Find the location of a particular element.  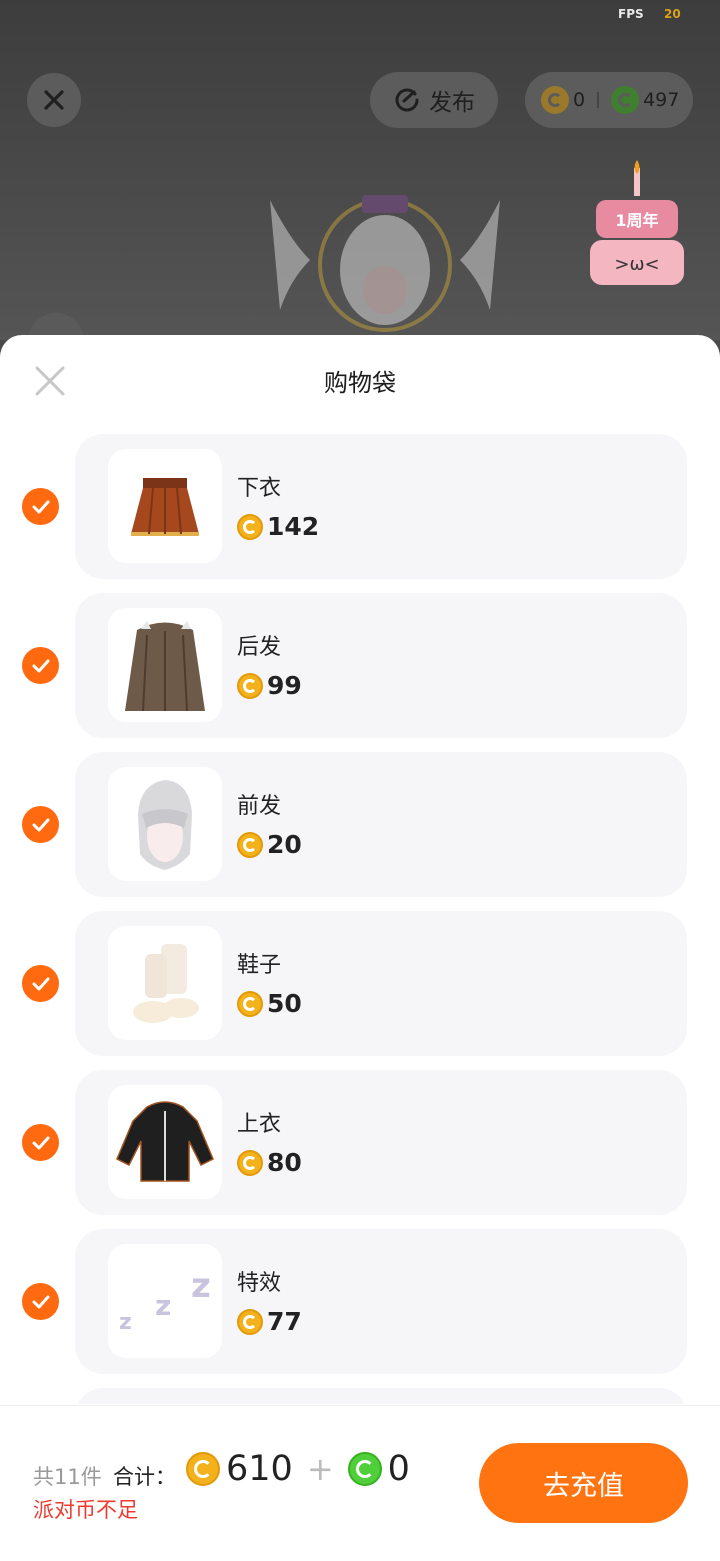

close-icon is located at coordinates (54, 100).